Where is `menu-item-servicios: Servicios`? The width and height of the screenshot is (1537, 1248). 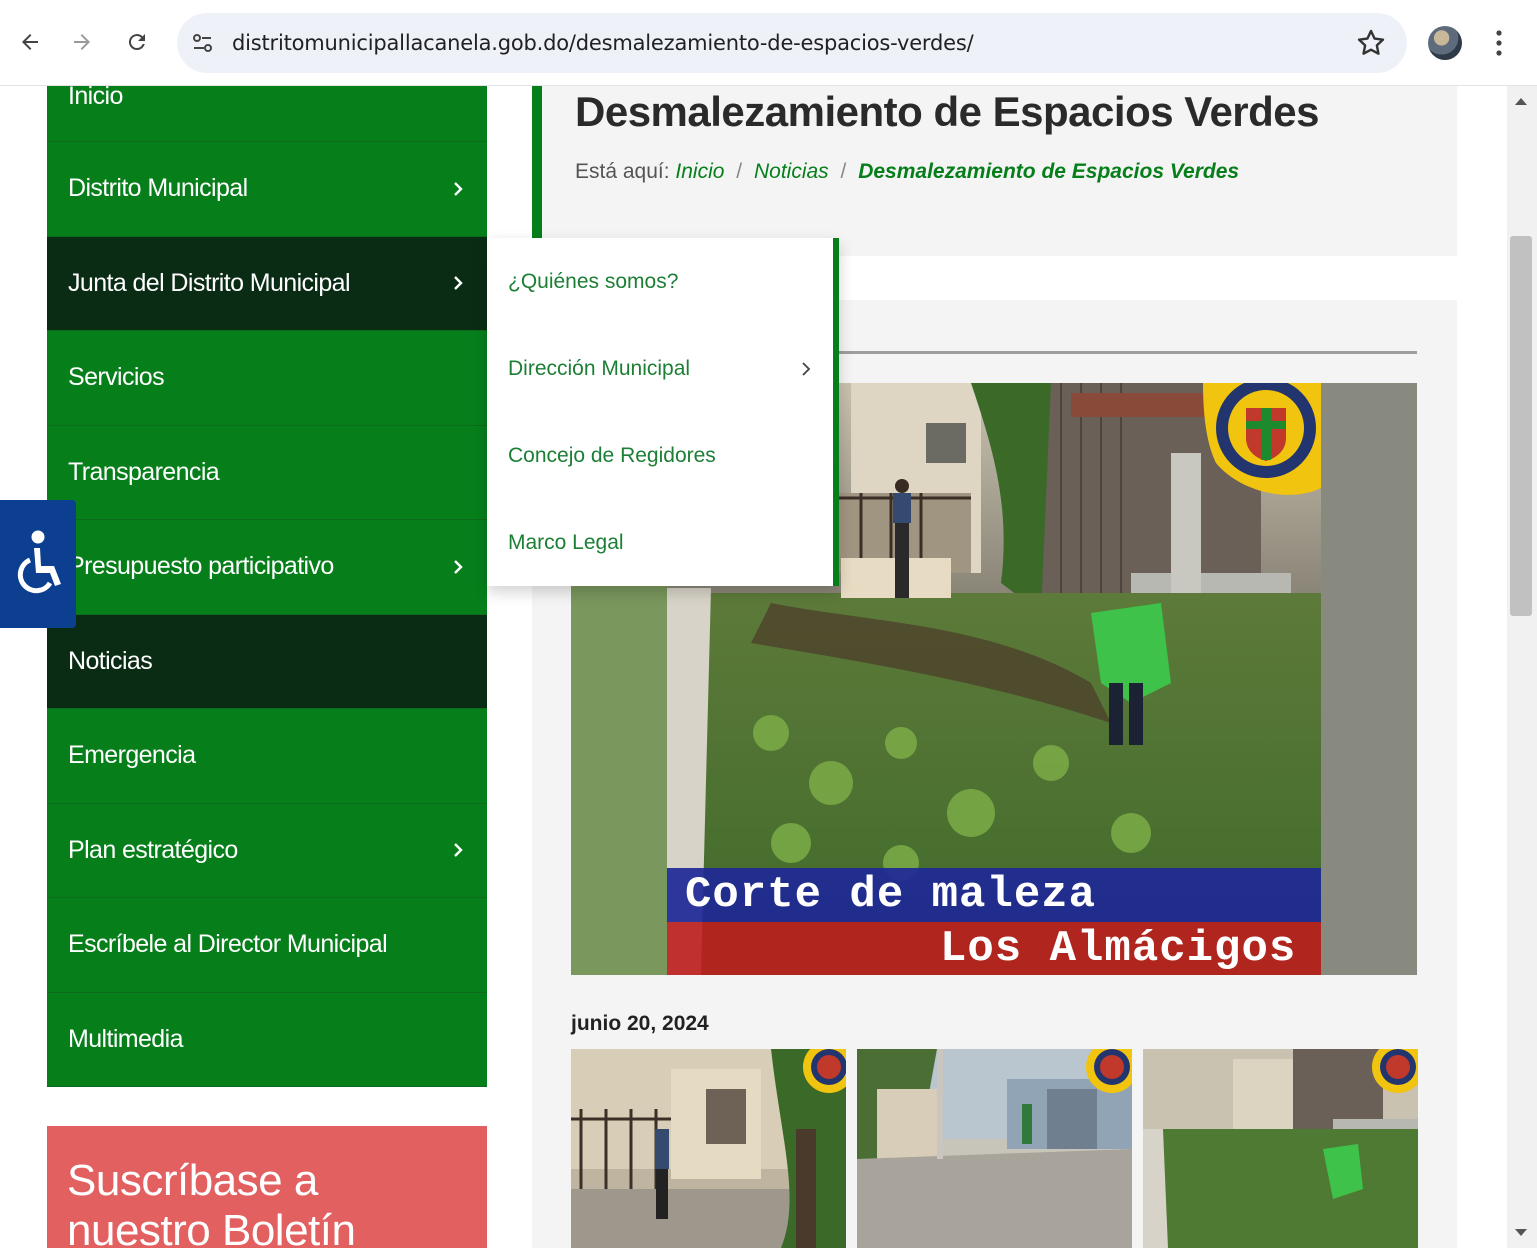
menu-item-servicios: Servicios is located at coordinates (267, 378).